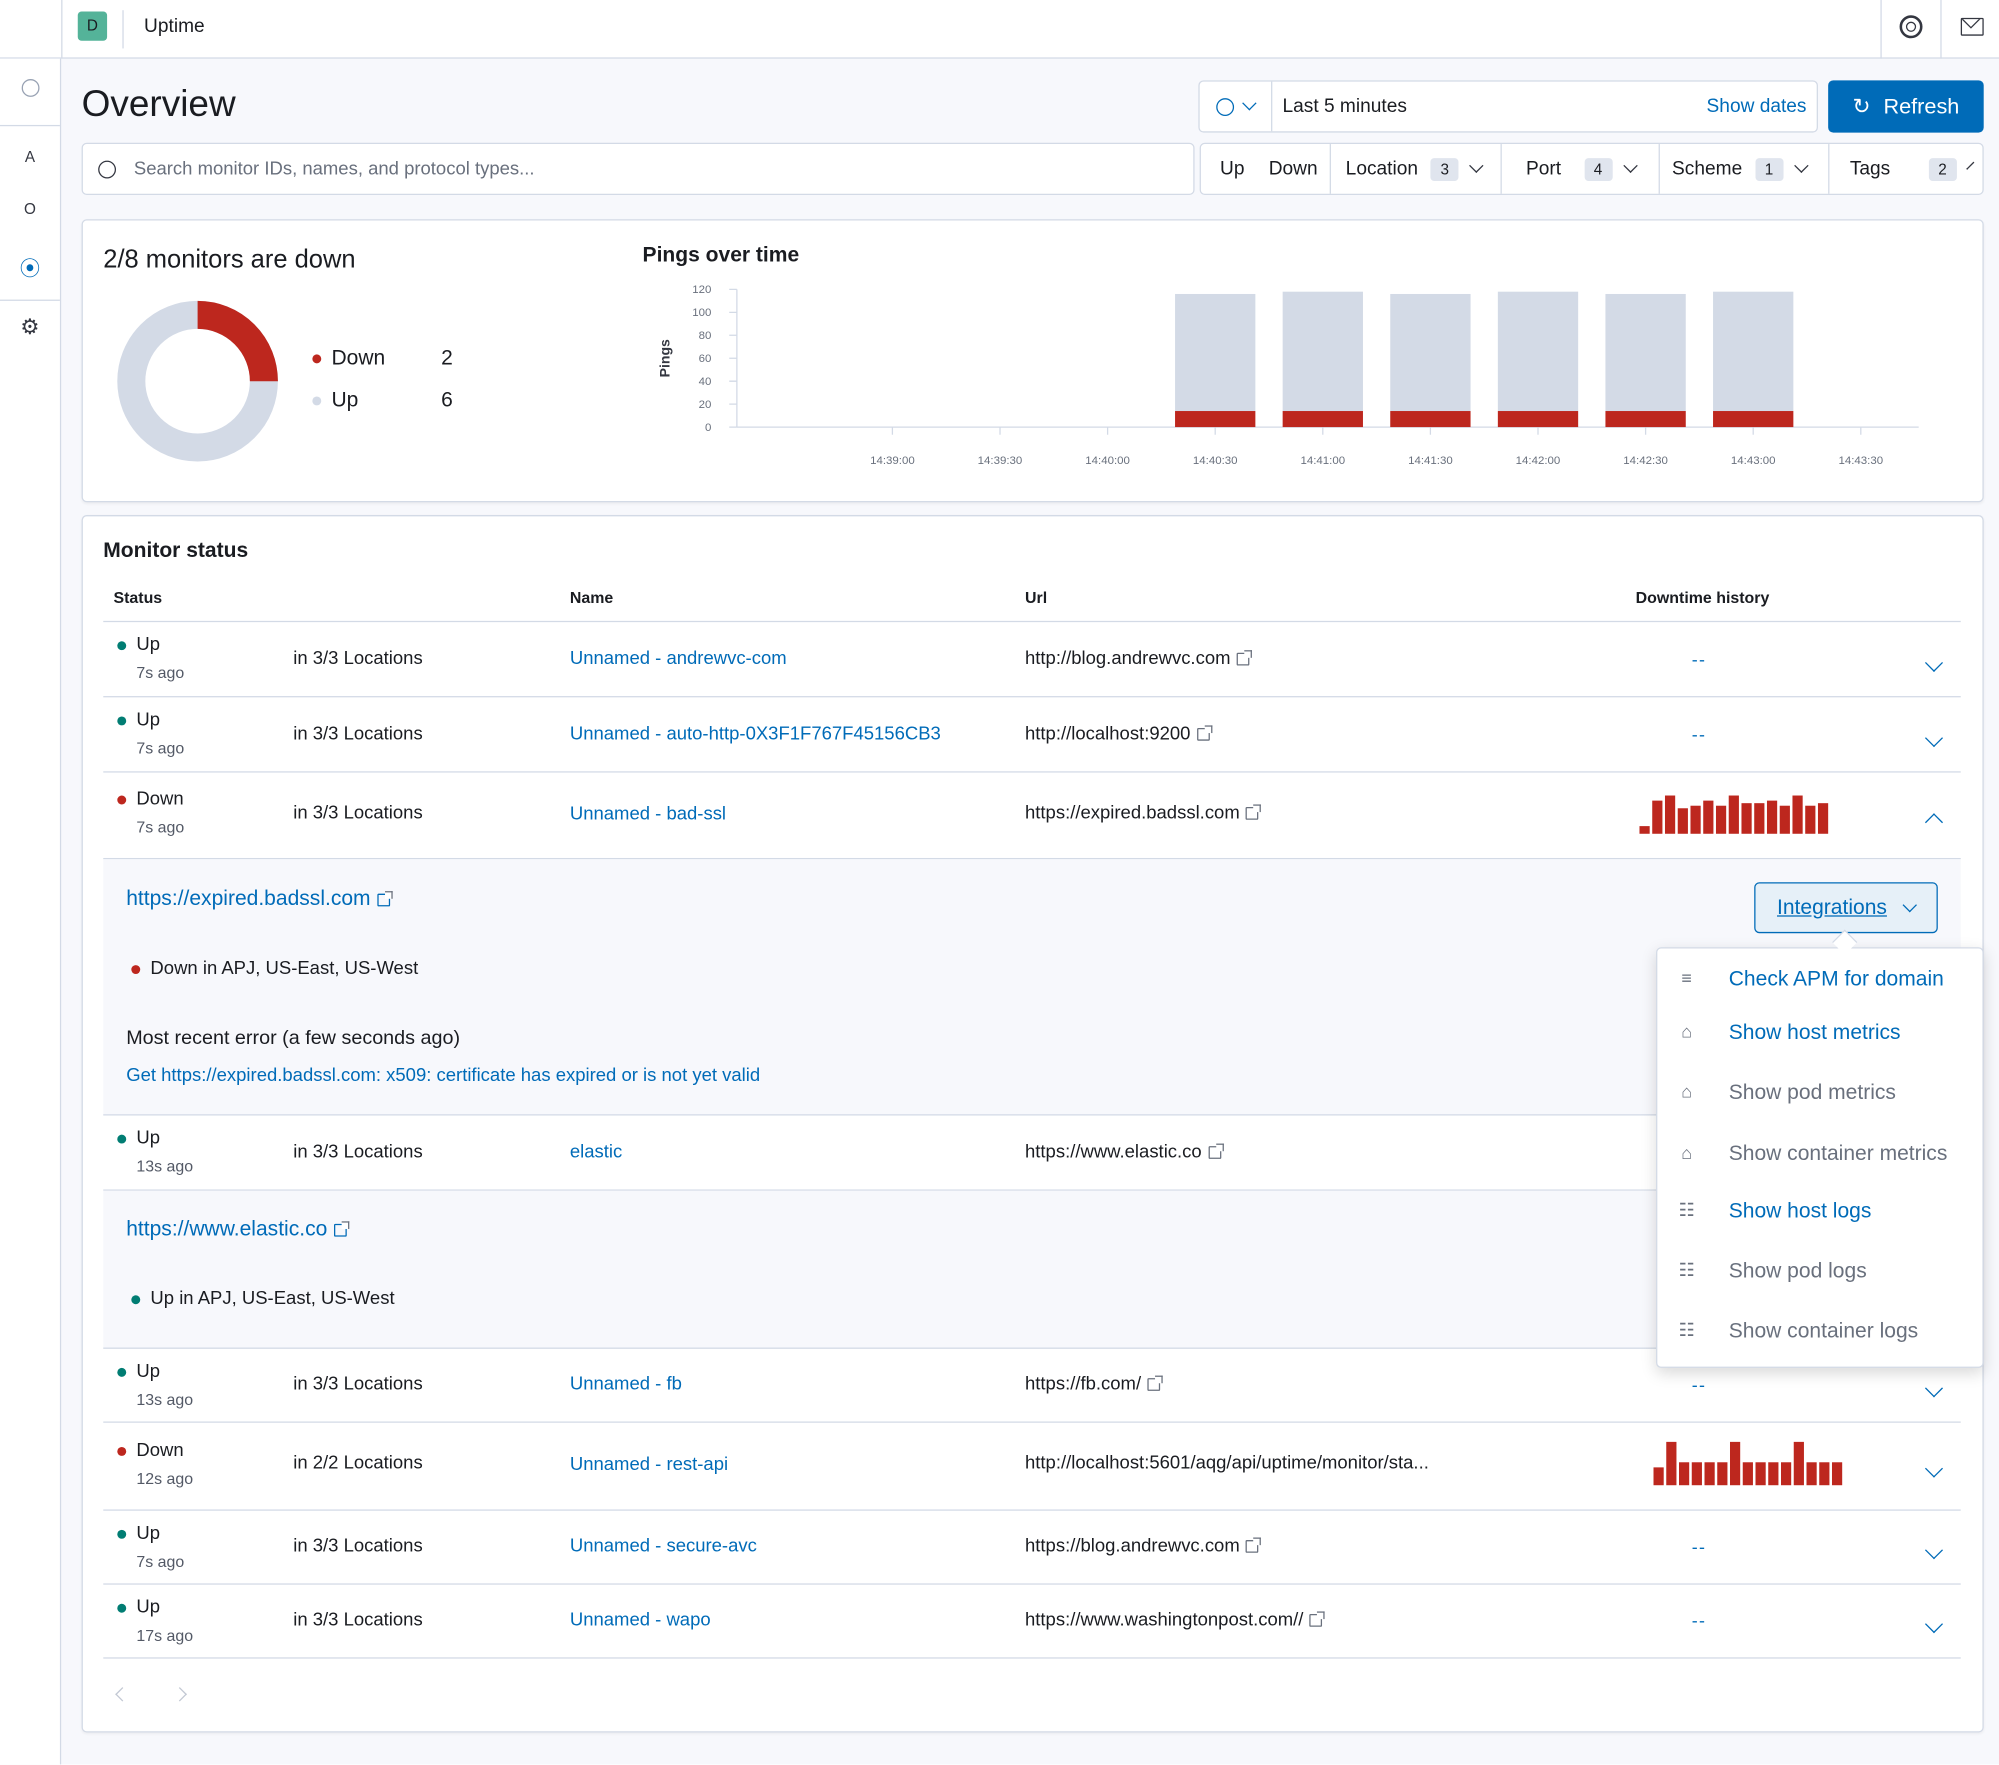  Describe the element at coordinates (648, 814) in the screenshot. I see `monitor-name-link: Unnamed - bad-ssl` at that location.